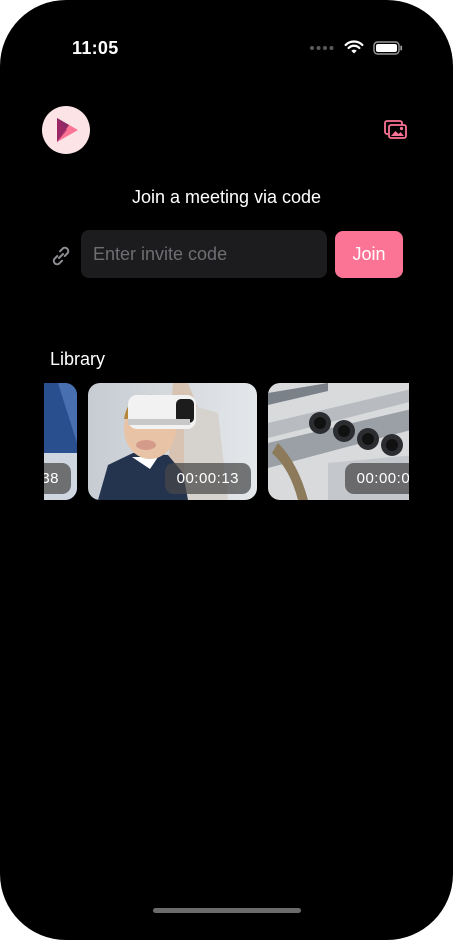 This screenshot has width=453, height=940. I want to click on photo-gallery-icon, so click(395, 129).